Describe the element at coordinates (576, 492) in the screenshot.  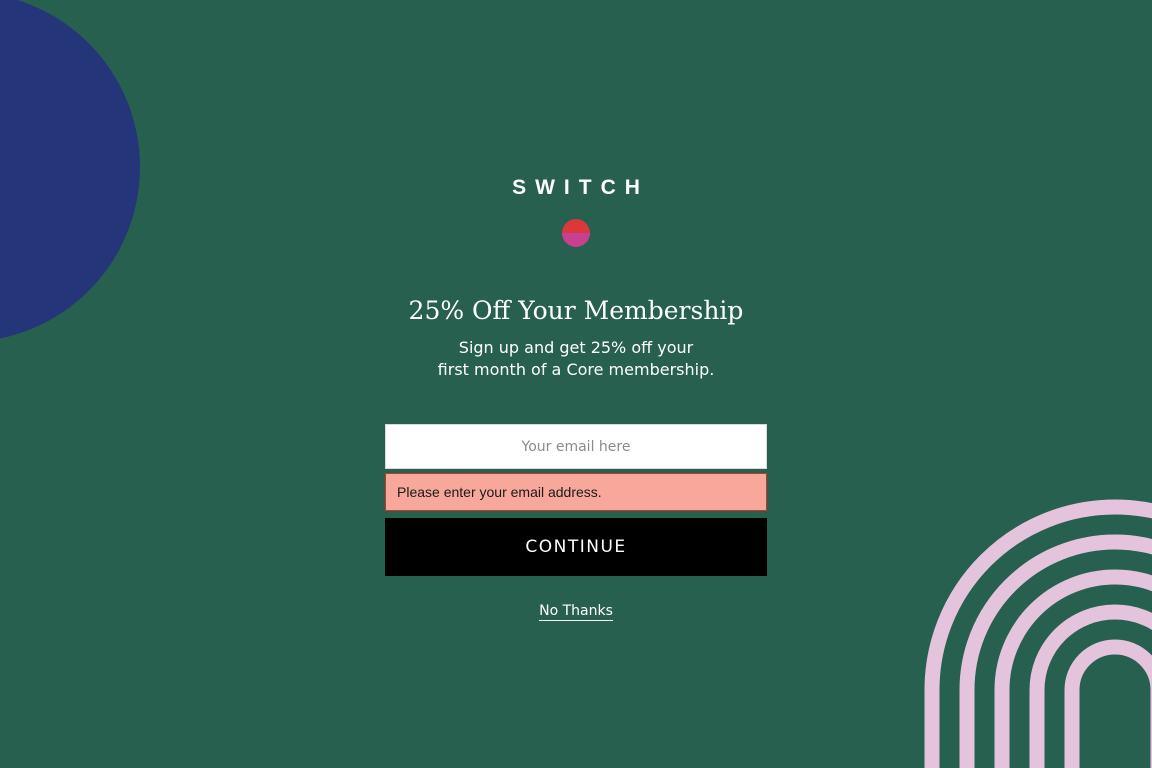
I see `email-error-message: Please enter your email address.` at that location.